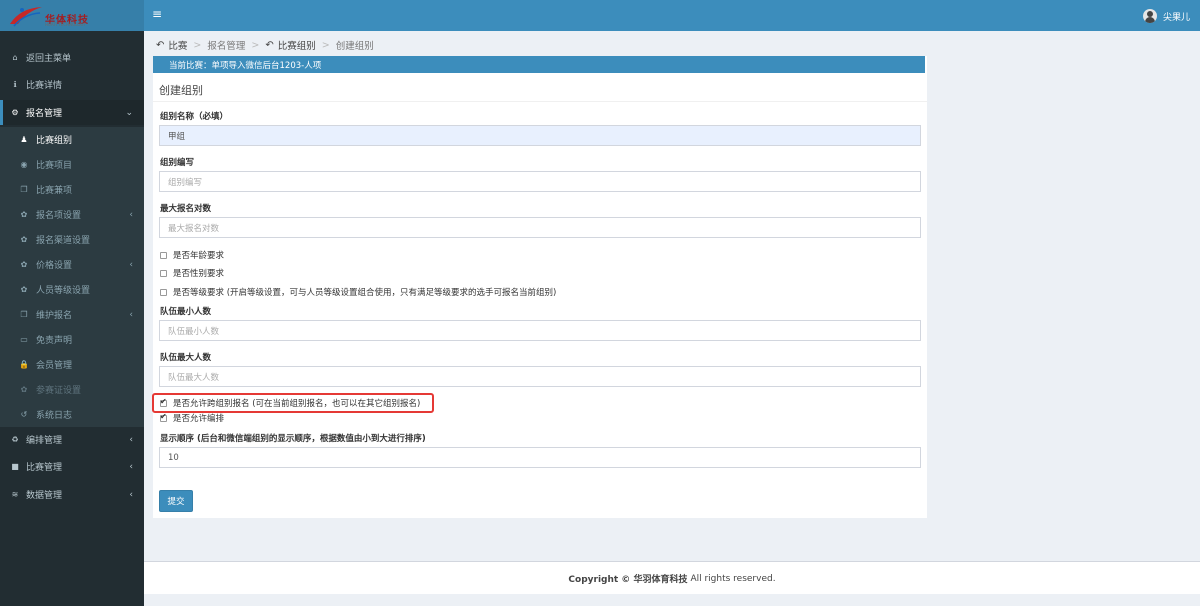  Describe the element at coordinates (185, 182) in the screenshot. I see `group-code-placeholder: 组别编写` at that location.